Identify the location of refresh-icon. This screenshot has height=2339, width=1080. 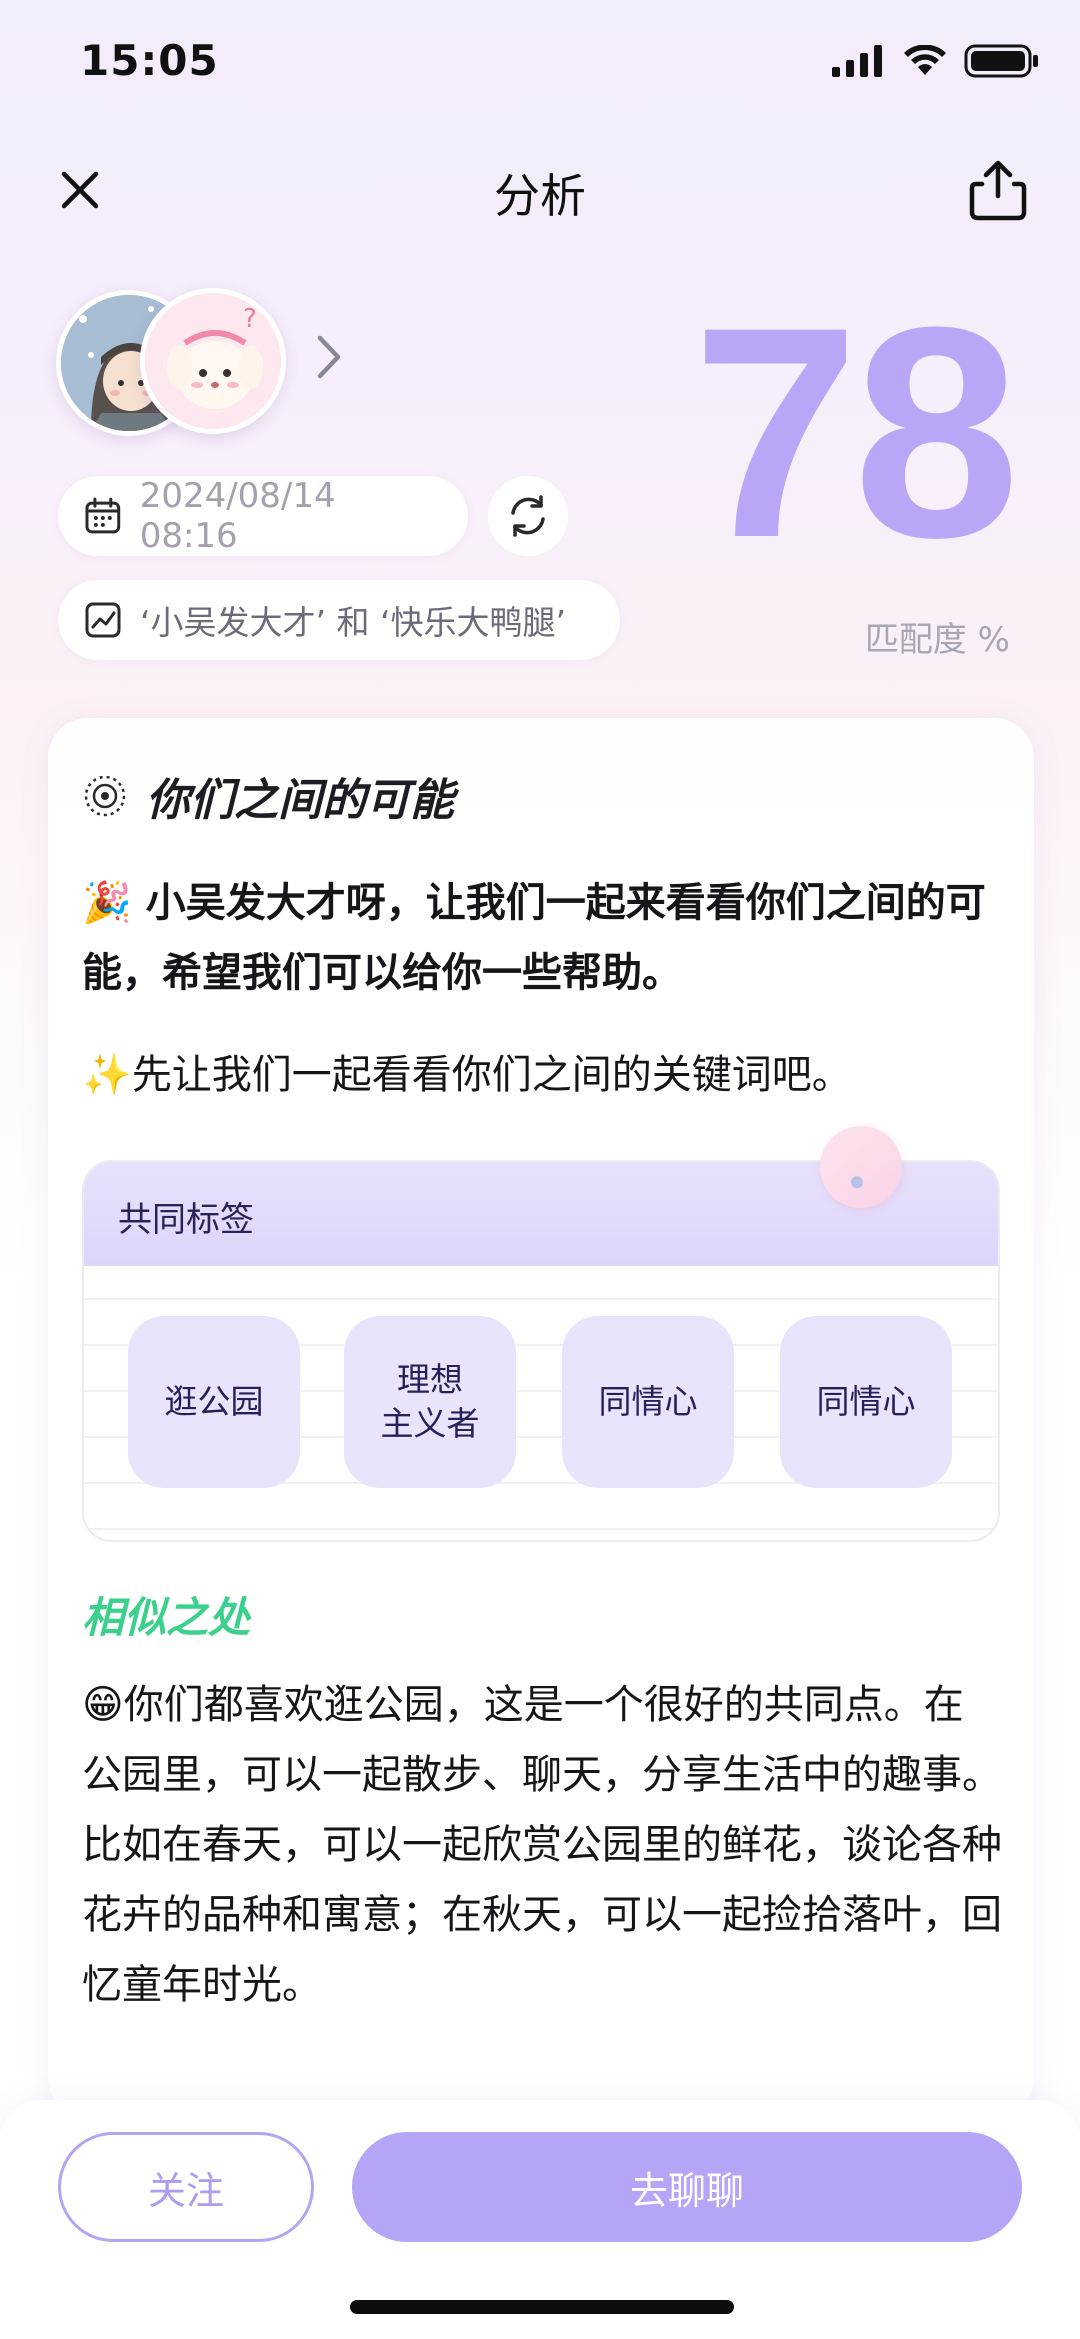
(528, 516).